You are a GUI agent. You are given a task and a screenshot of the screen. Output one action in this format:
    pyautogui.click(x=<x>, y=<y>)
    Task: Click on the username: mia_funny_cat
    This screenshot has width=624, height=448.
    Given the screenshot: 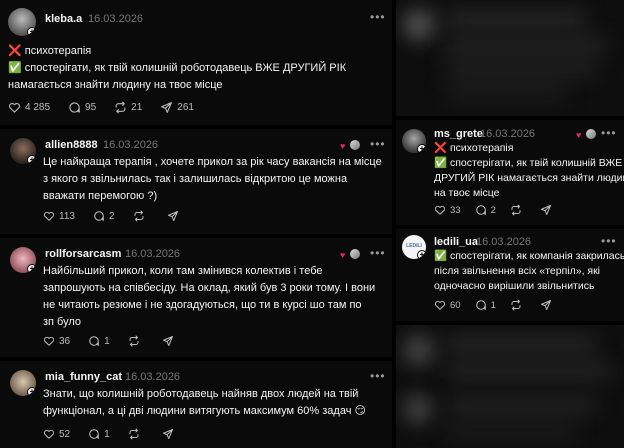 What is the action you would take?
    pyautogui.click(x=83, y=377)
    